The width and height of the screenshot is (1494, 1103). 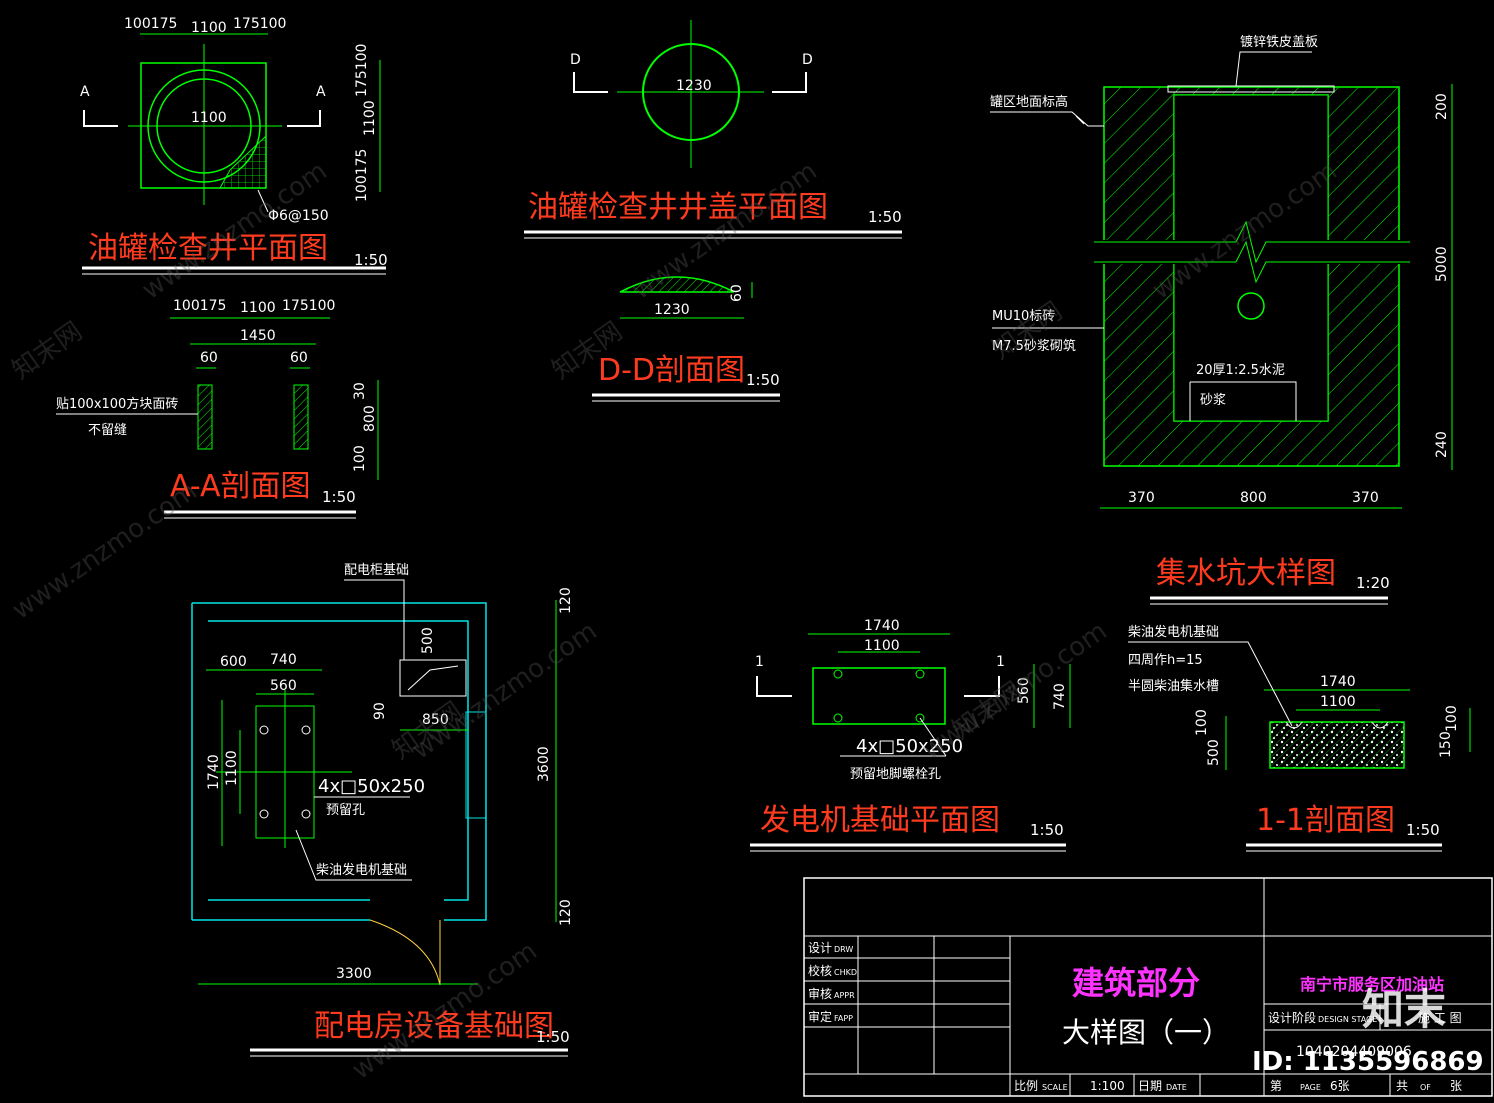 What do you see at coordinates (232, 768) in the screenshot?
I see `room-d1100: 1100` at bounding box center [232, 768].